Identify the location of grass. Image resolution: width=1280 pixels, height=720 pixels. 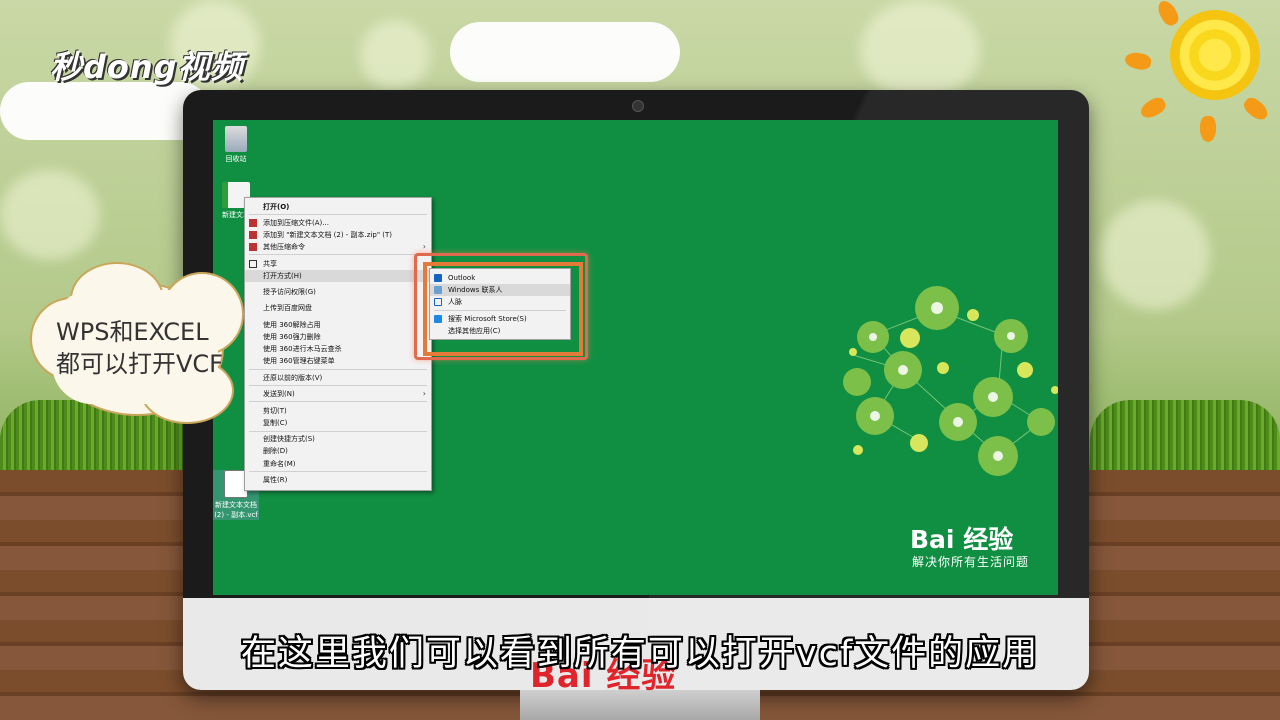
(1185, 435).